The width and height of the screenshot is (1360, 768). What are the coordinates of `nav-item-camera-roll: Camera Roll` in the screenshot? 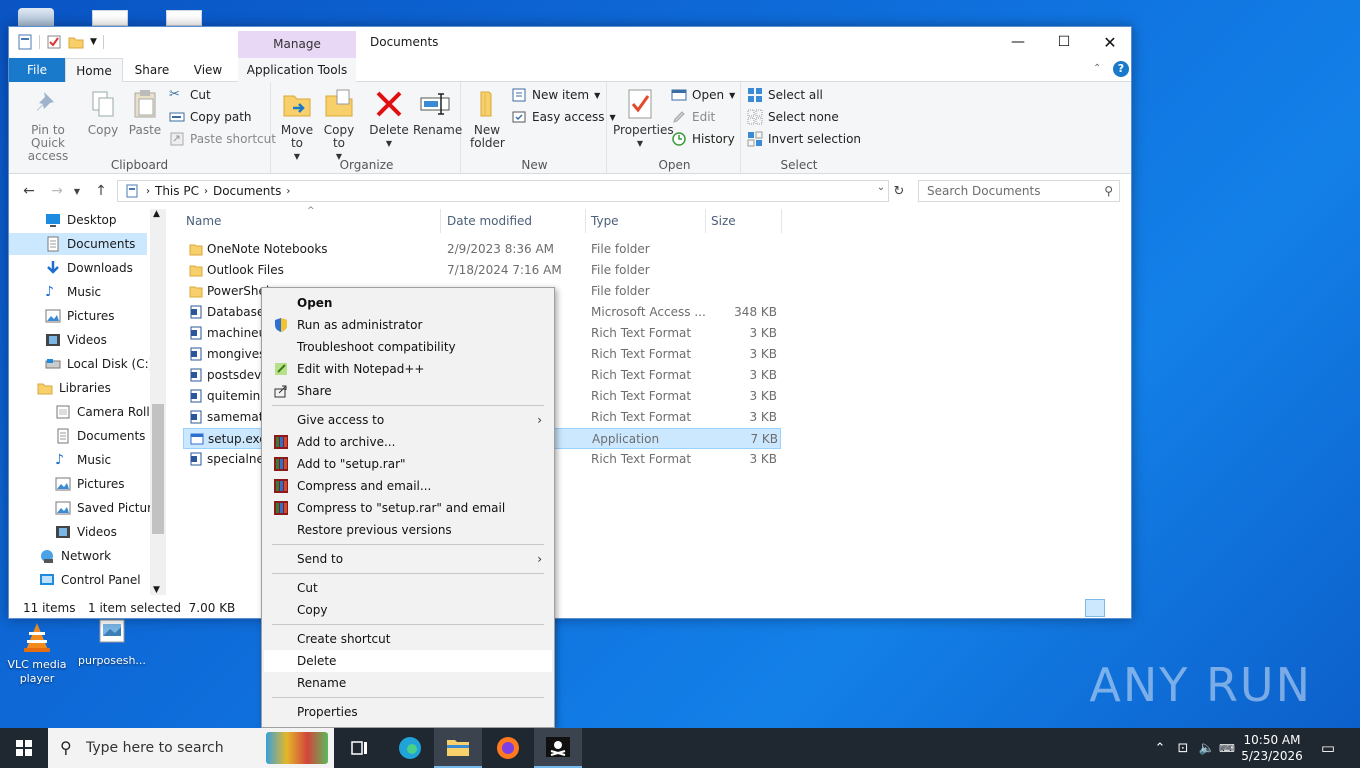 It's located at (102, 412).